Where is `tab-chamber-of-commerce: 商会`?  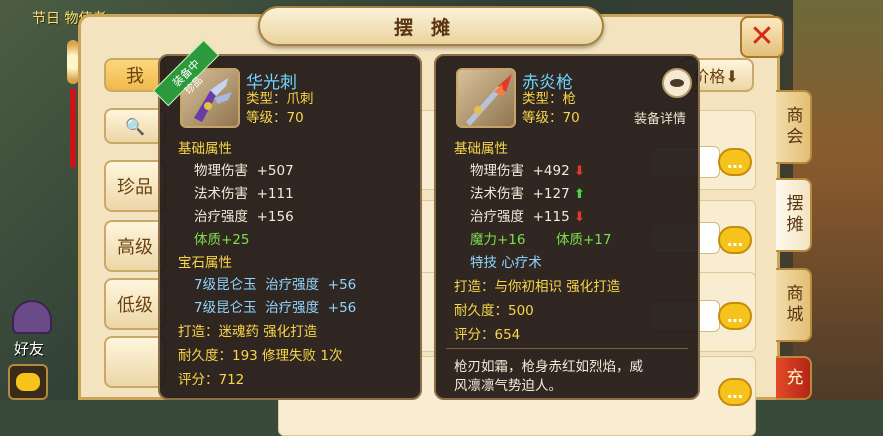
tab-chamber-of-commerce: 商会 is located at coordinates (794, 127).